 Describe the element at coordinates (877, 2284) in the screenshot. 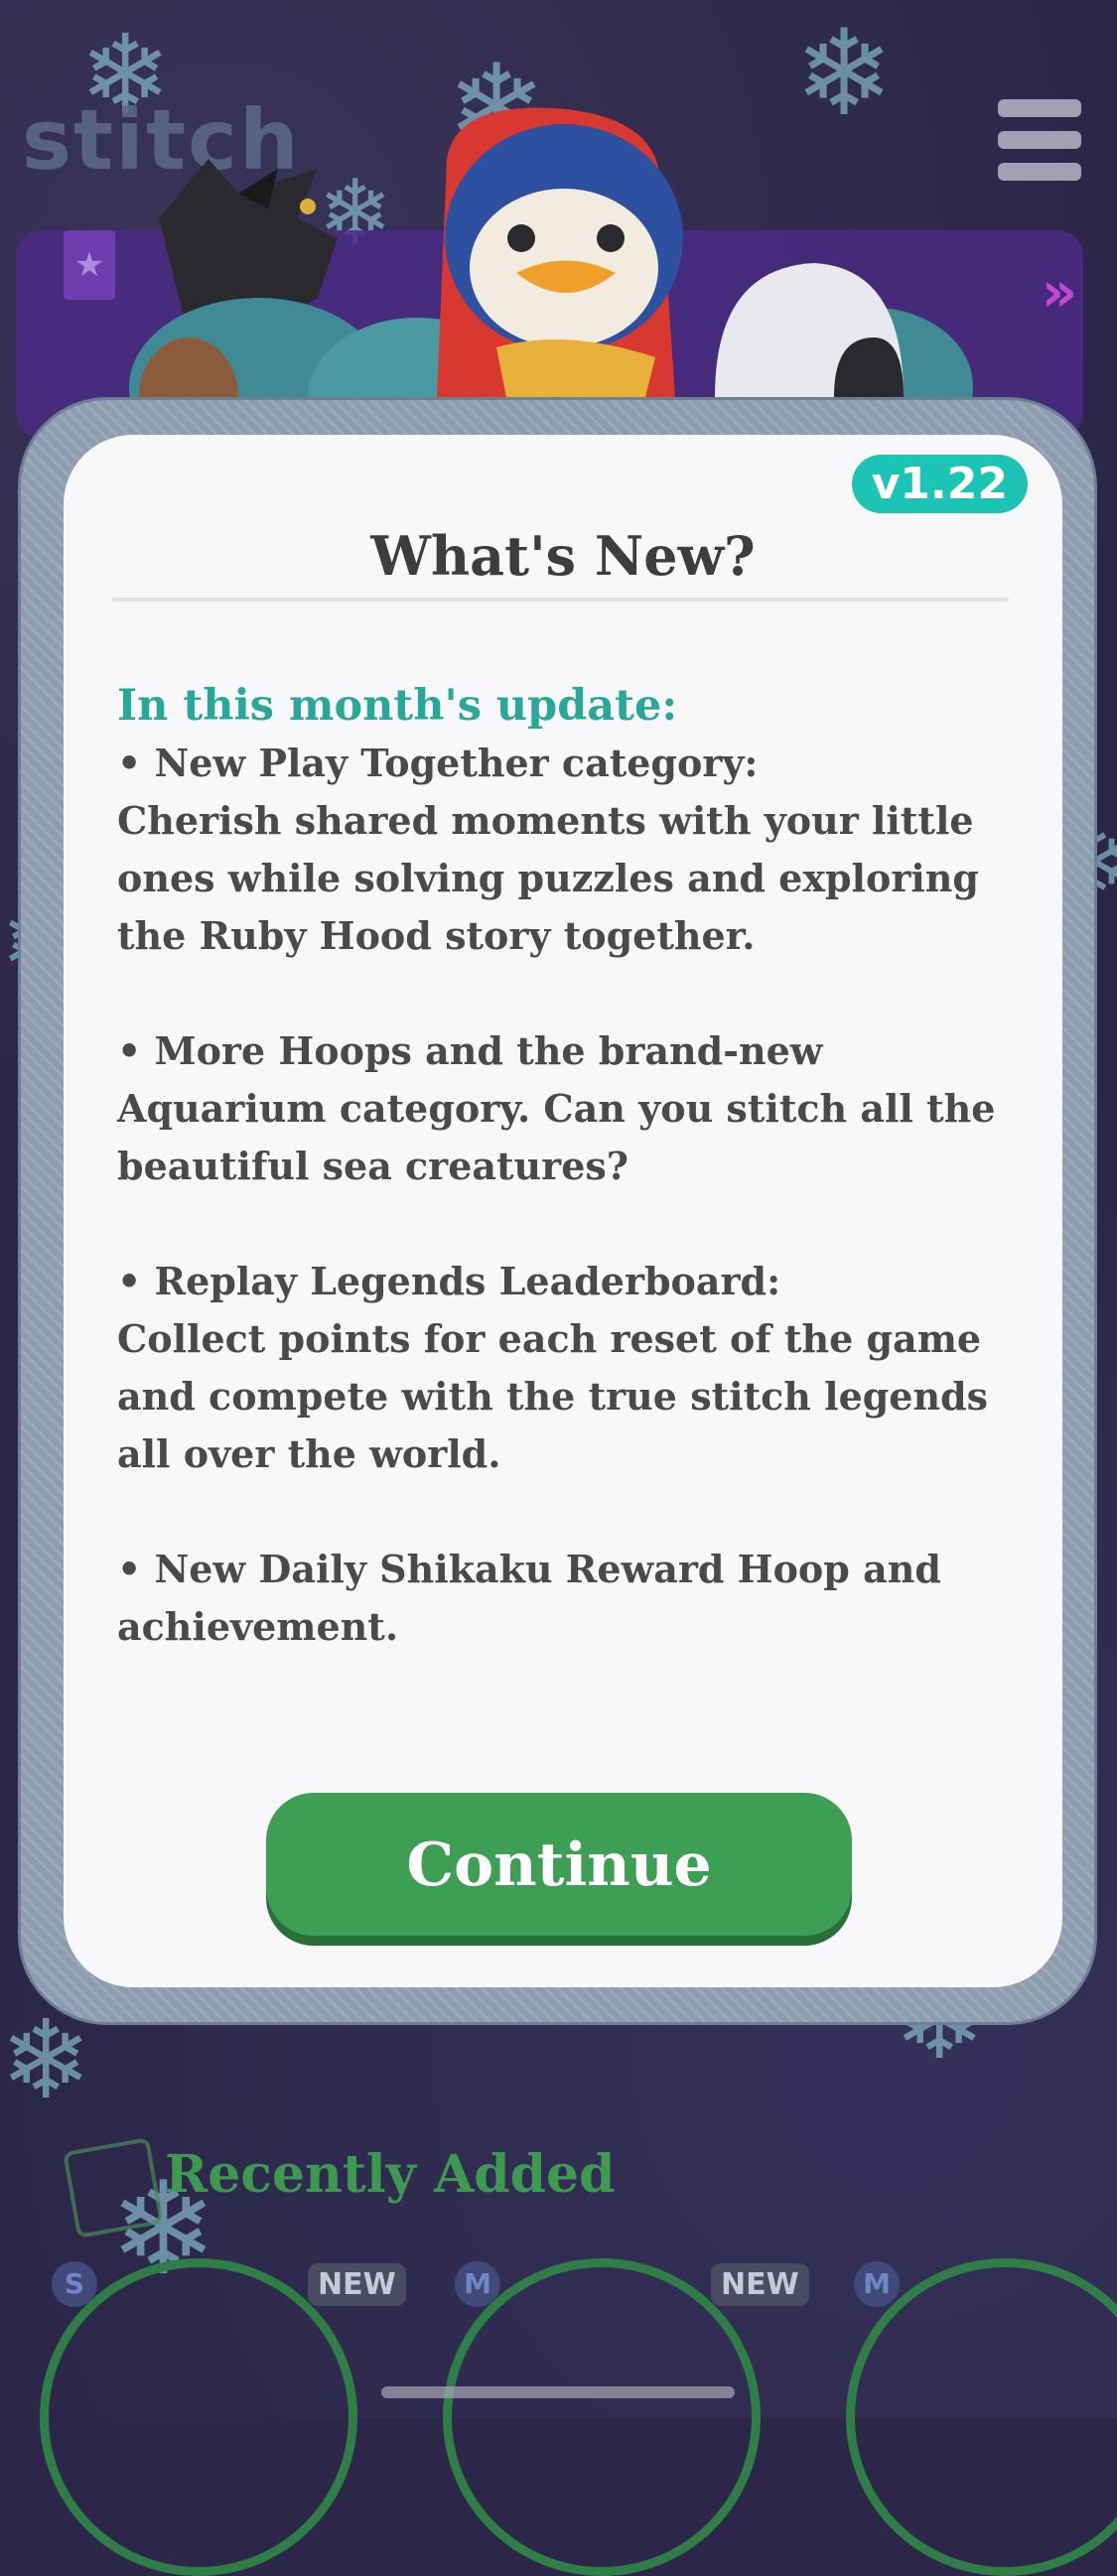

I see `size-badge: M` at that location.